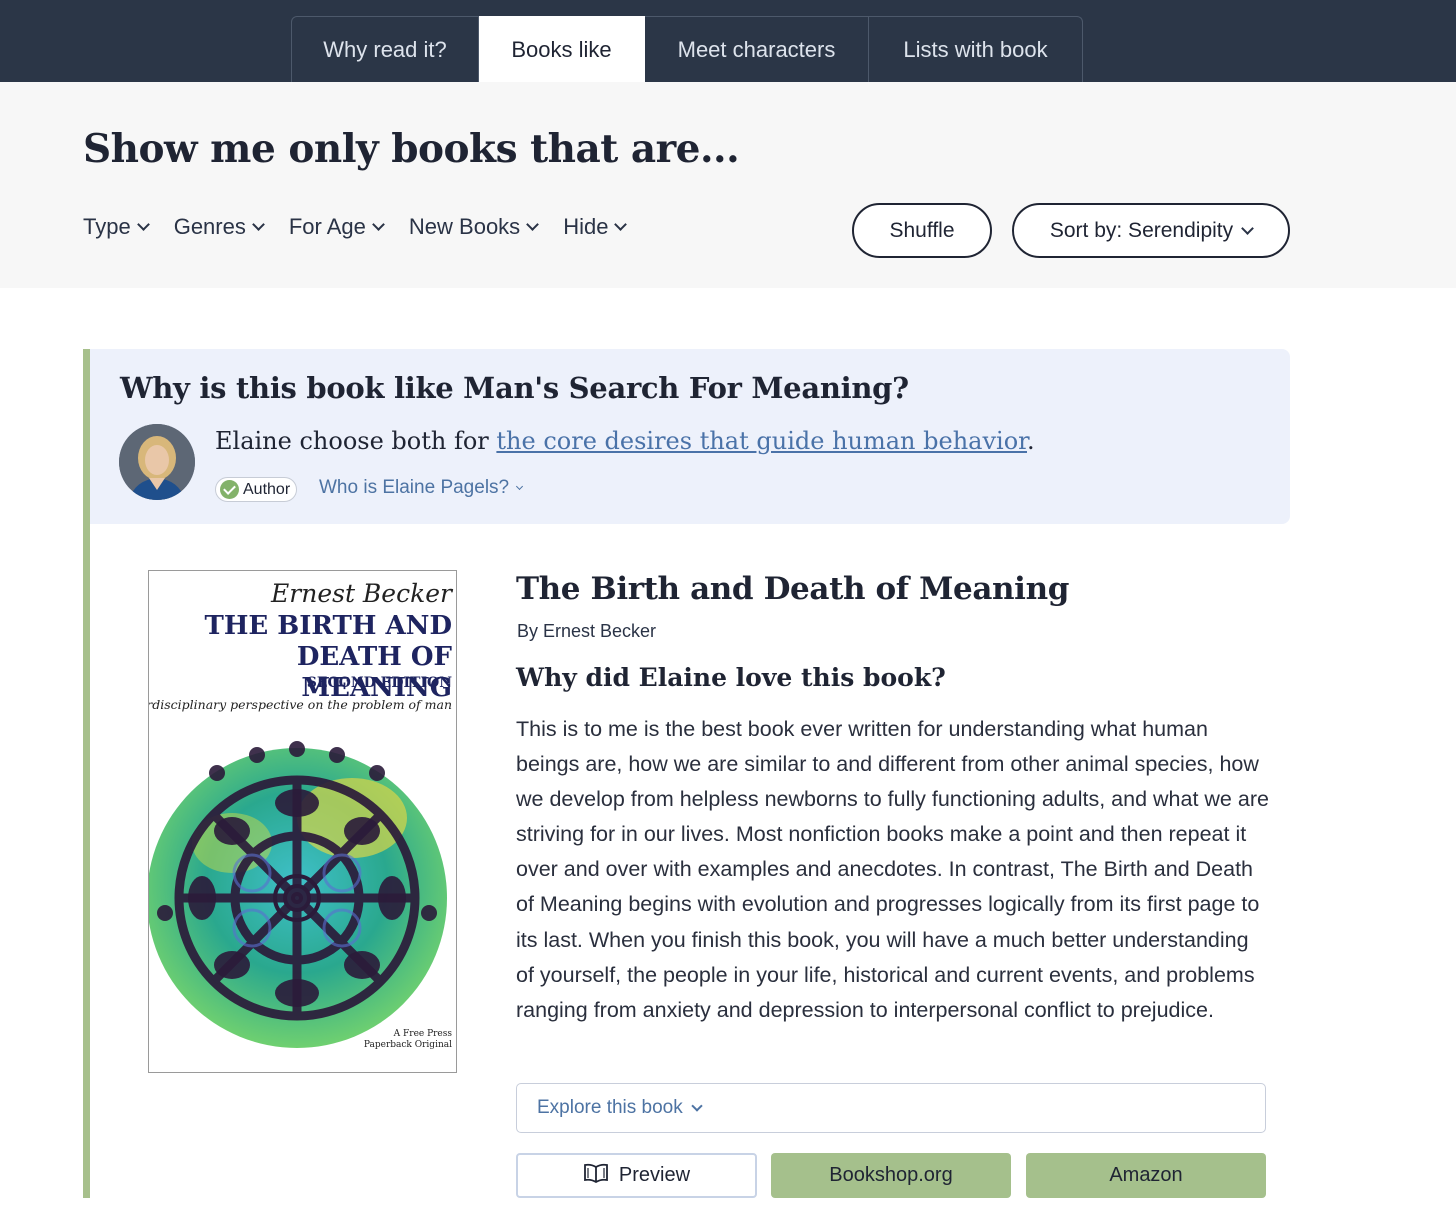 The image size is (1456, 1222). I want to click on why-reason-prefix: Elaine choose both for, so click(356, 441).